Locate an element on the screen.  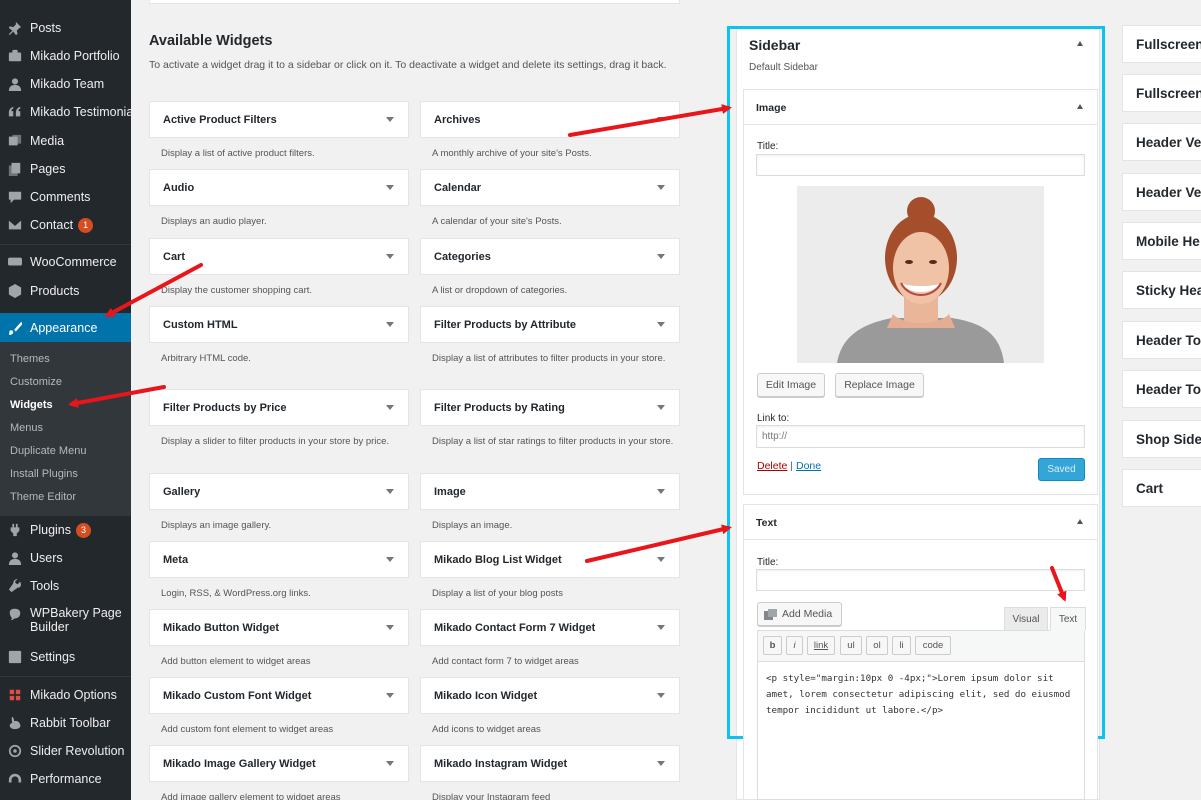
widget-card: Mikado Image Gallery Widget is located at coordinates (279, 763).